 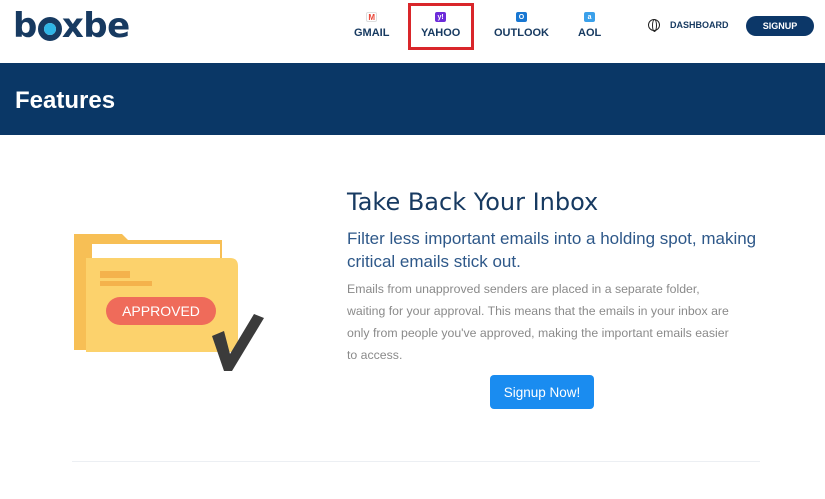 What do you see at coordinates (699, 25) in the screenshot?
I see `dashboard-label: DASHBOARD` at bounding box center [699, 25].